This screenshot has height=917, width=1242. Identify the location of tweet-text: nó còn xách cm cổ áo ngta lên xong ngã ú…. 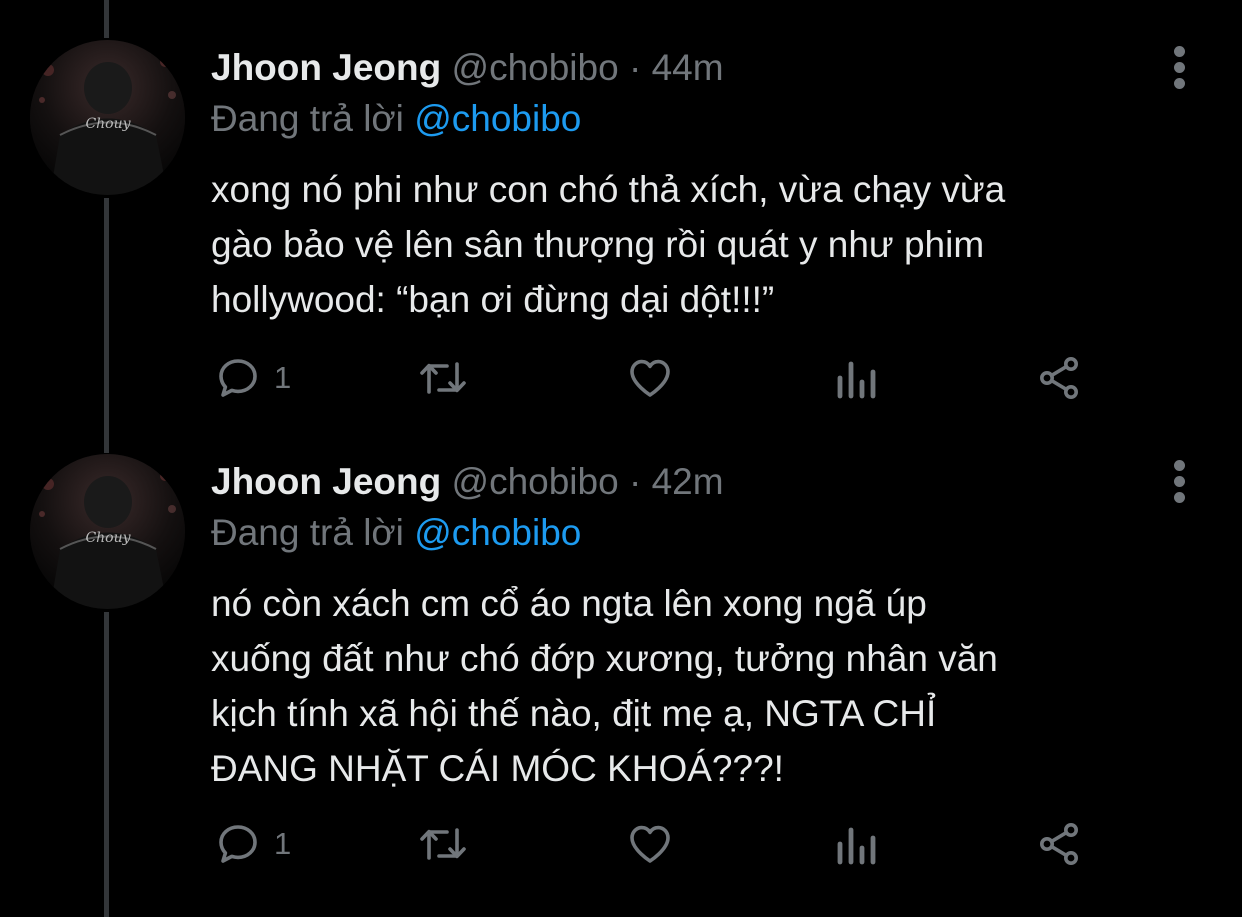
(604, 686).